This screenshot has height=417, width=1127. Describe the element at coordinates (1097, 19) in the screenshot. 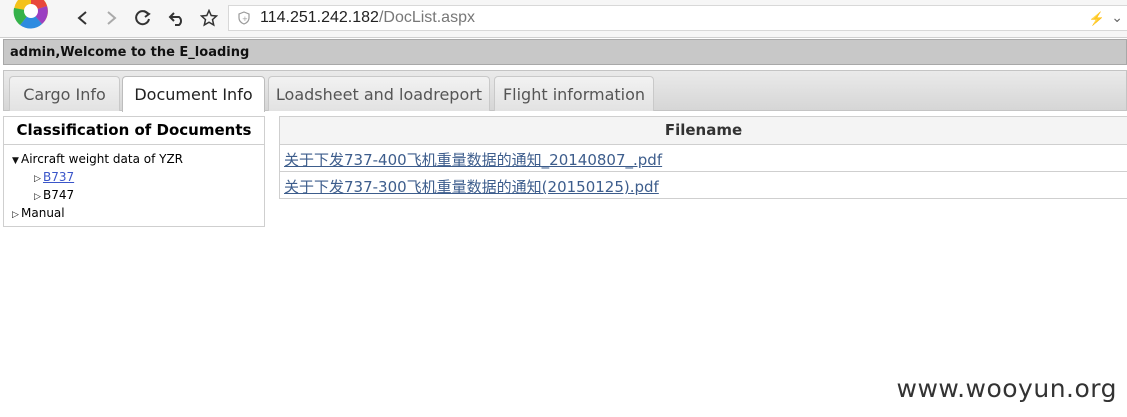

I see `lightning-icon: ⚡` at that location.